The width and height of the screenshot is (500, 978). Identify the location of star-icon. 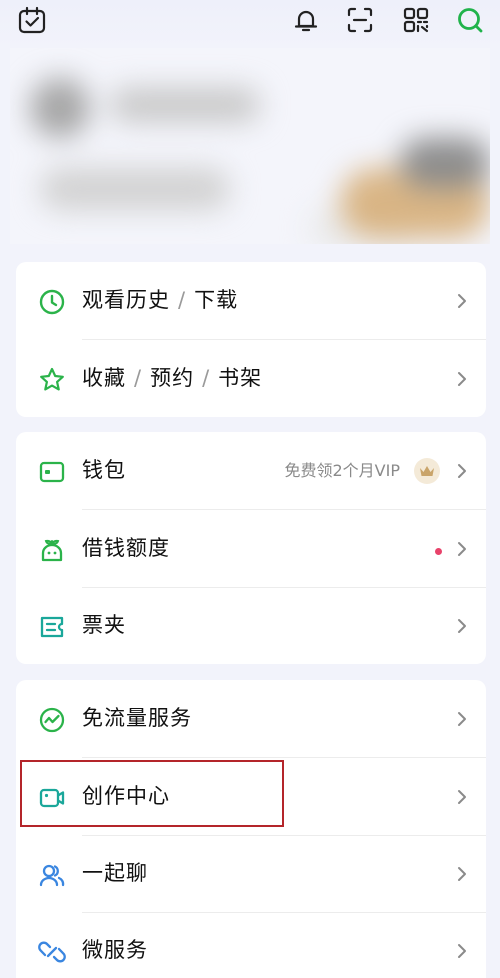
(52, 380).